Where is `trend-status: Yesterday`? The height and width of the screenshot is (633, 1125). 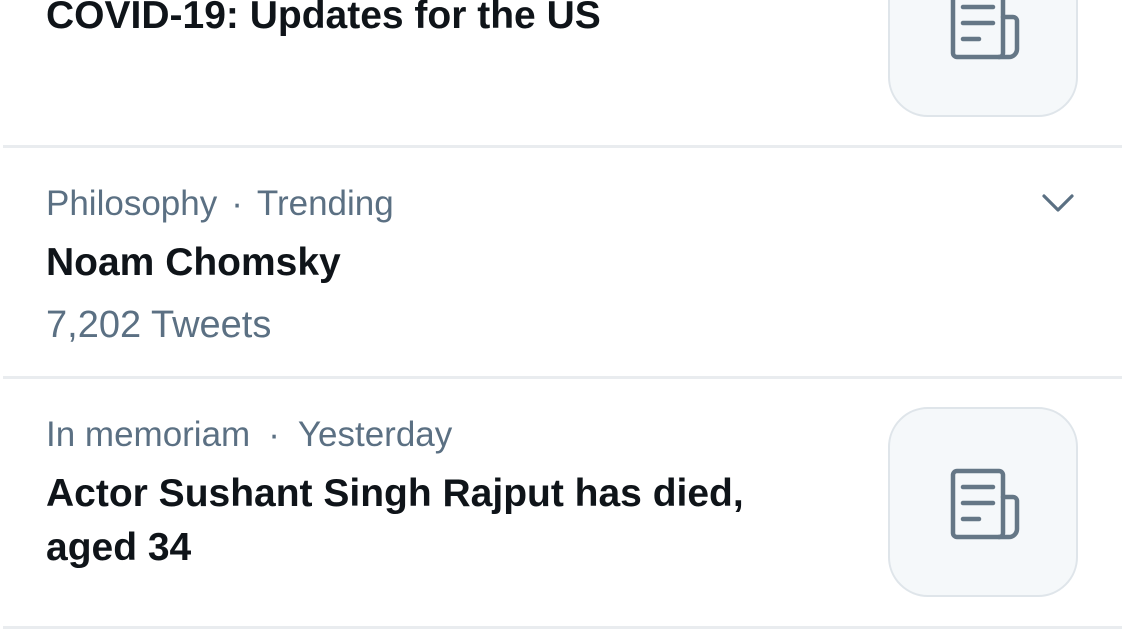
trend-status: Yesterday is located at coordinates (375, 434).